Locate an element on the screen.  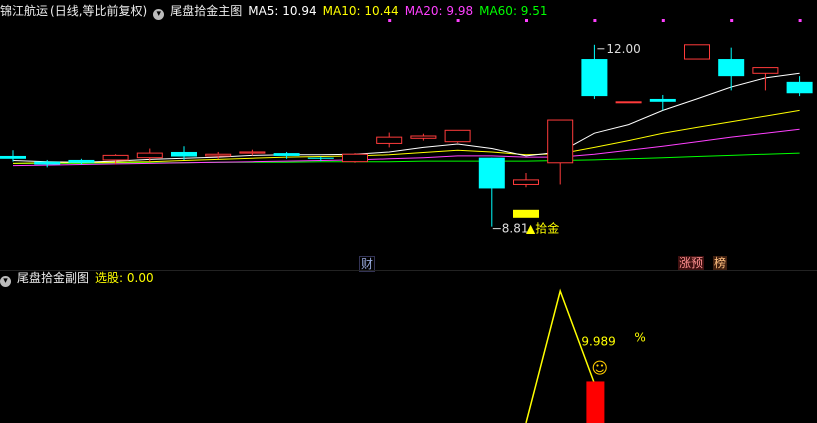
smile-icon: ☺ is located at coordinates (599, 367).